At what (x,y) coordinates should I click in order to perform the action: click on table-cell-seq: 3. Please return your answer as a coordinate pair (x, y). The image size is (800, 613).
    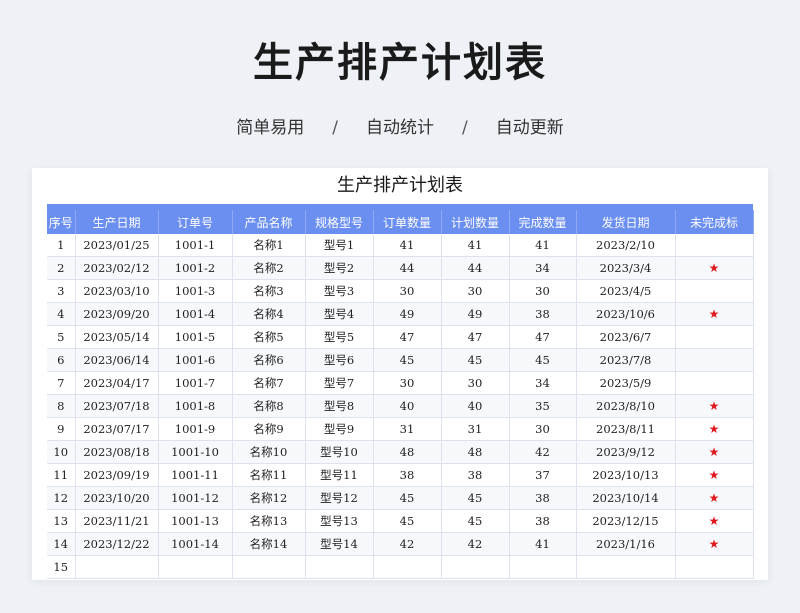
    Looking at the image, I should click on (61, 291).